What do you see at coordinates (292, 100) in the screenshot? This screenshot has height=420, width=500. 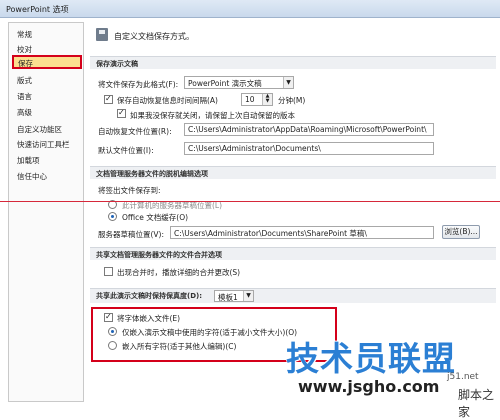 I see `minutes-unit: 分钟(M)` at bounding box center [292, 100].